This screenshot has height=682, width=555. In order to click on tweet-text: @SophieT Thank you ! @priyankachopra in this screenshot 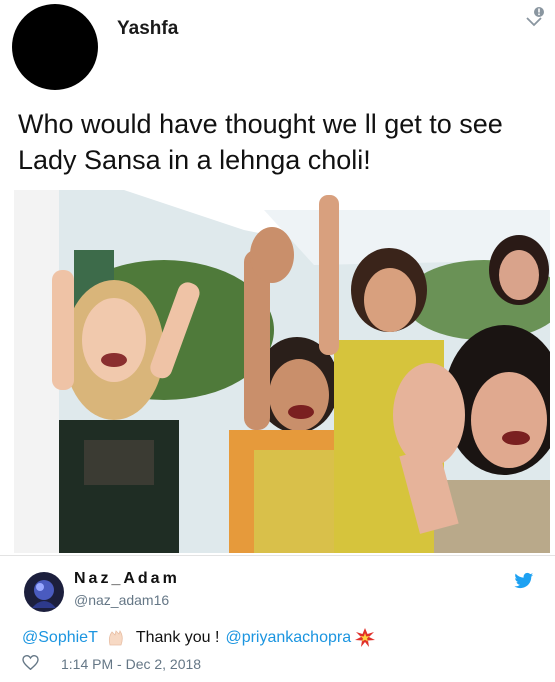, I will do `click(199, 638)`.